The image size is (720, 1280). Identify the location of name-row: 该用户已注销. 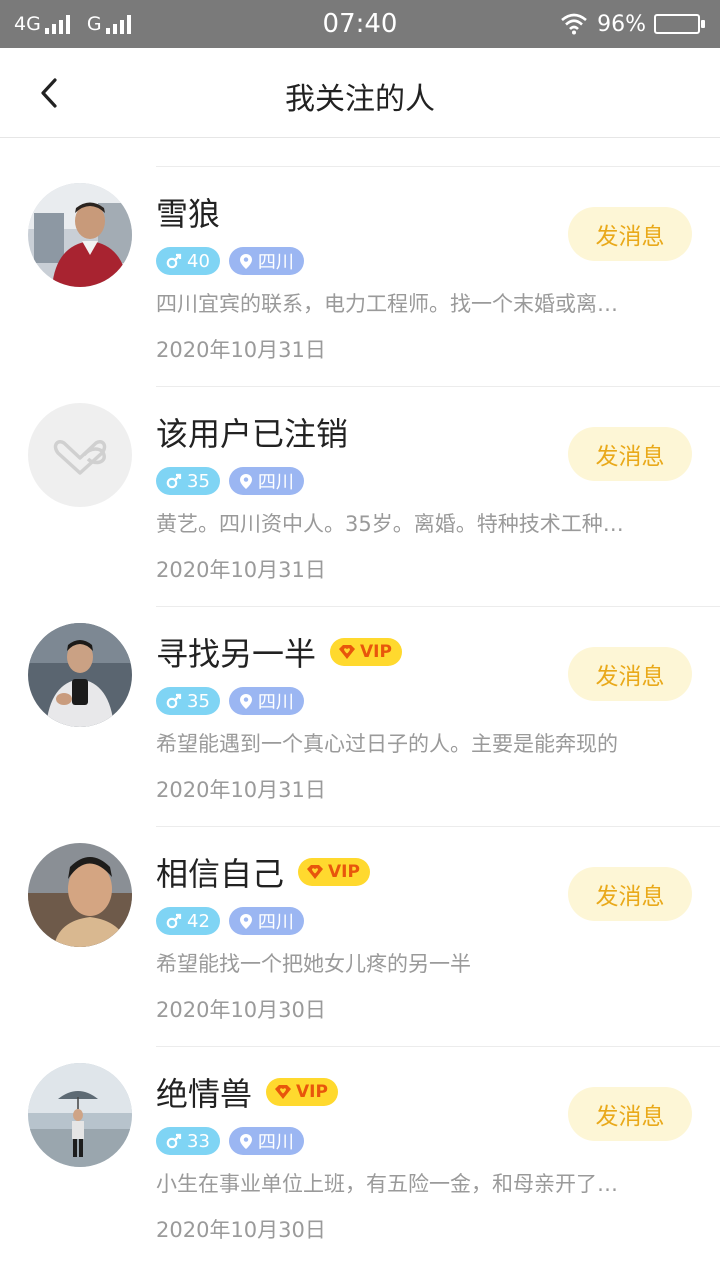
(252, 432).